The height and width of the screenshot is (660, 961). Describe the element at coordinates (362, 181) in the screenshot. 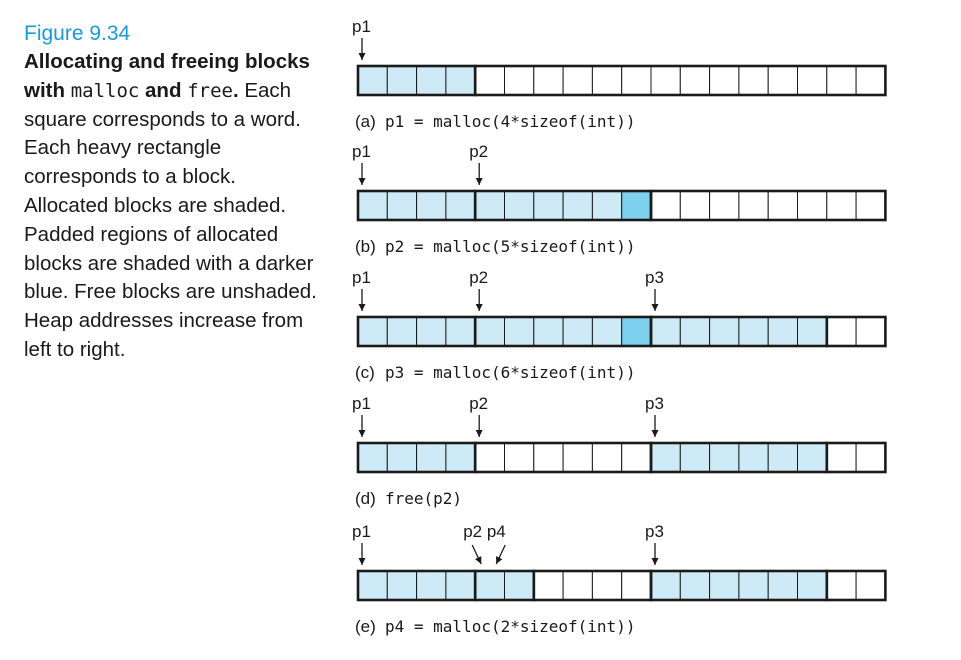

I see `row-b-pointer-arrow-p1-head` at that location.